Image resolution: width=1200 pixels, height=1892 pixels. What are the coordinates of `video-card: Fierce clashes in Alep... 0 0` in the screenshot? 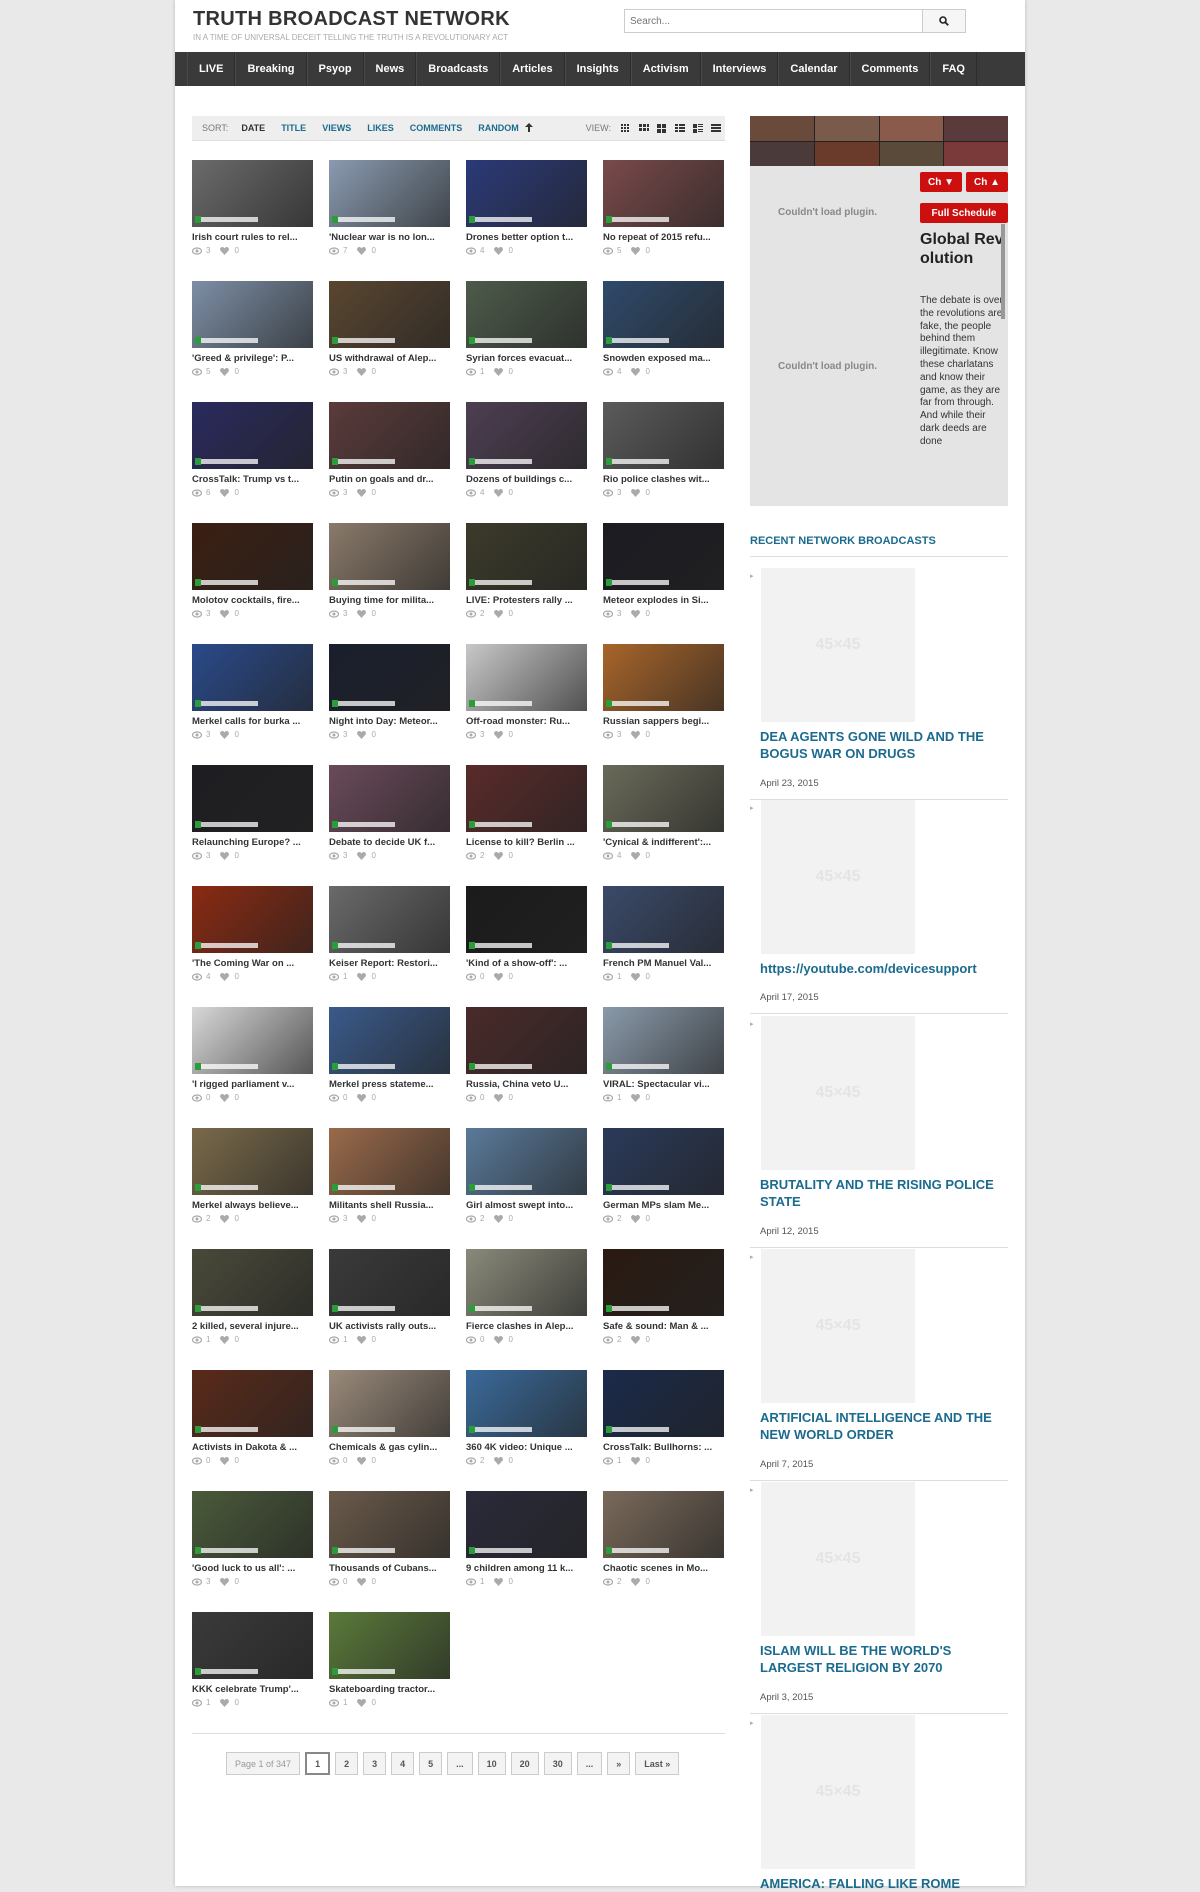 It's located at (526, 1301).